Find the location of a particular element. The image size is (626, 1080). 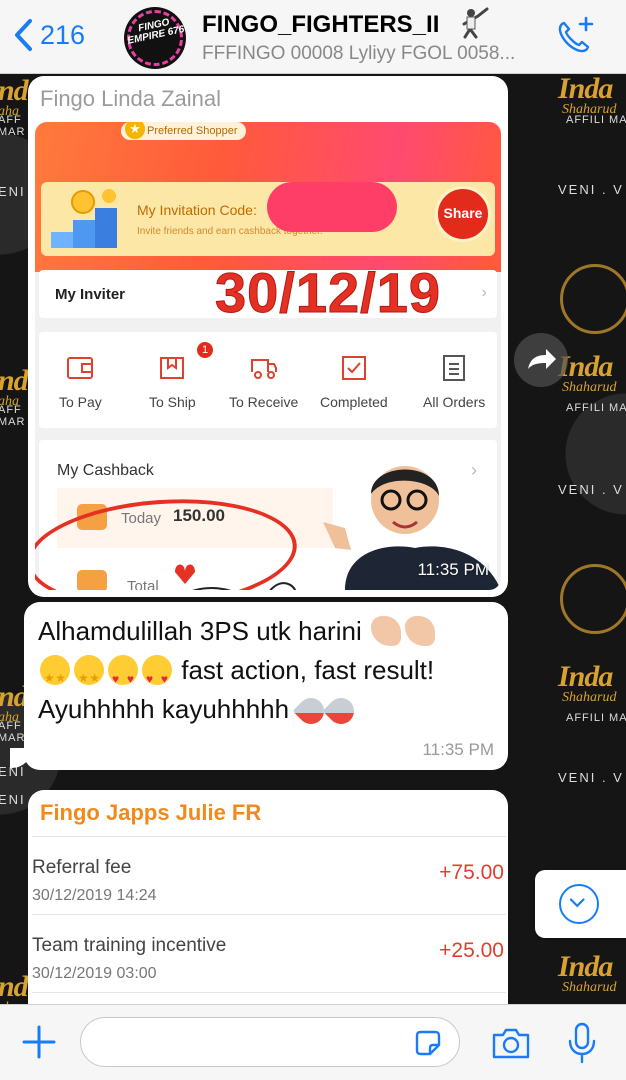

preferred-shopper-badge: ★ Preferred Shopper is located at coordinates (183, 131).